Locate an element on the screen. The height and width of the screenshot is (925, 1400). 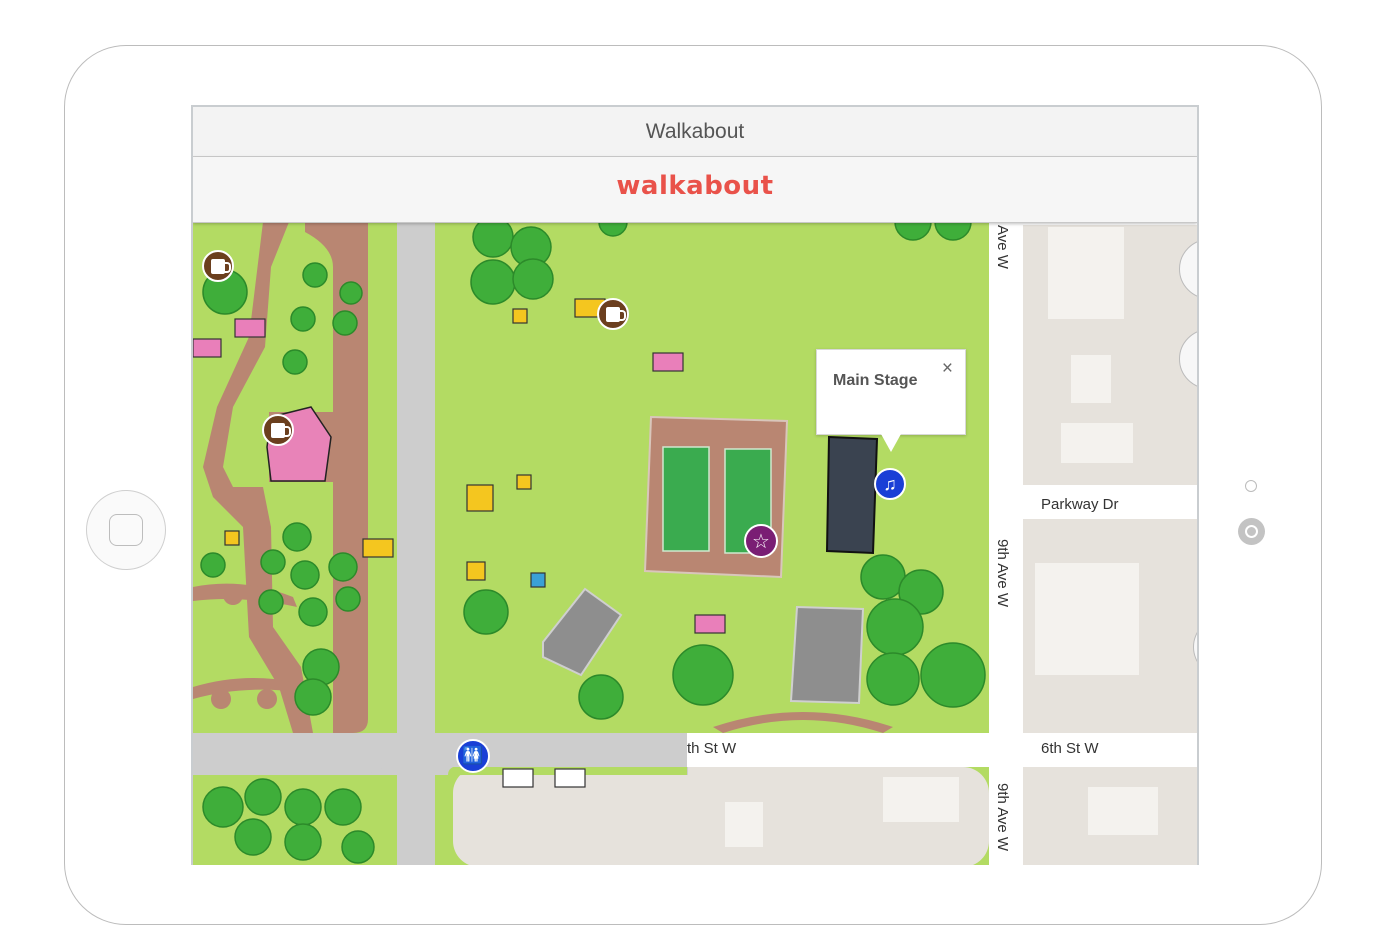
popup-title: Main Stage is located at coordinates (875, 380).